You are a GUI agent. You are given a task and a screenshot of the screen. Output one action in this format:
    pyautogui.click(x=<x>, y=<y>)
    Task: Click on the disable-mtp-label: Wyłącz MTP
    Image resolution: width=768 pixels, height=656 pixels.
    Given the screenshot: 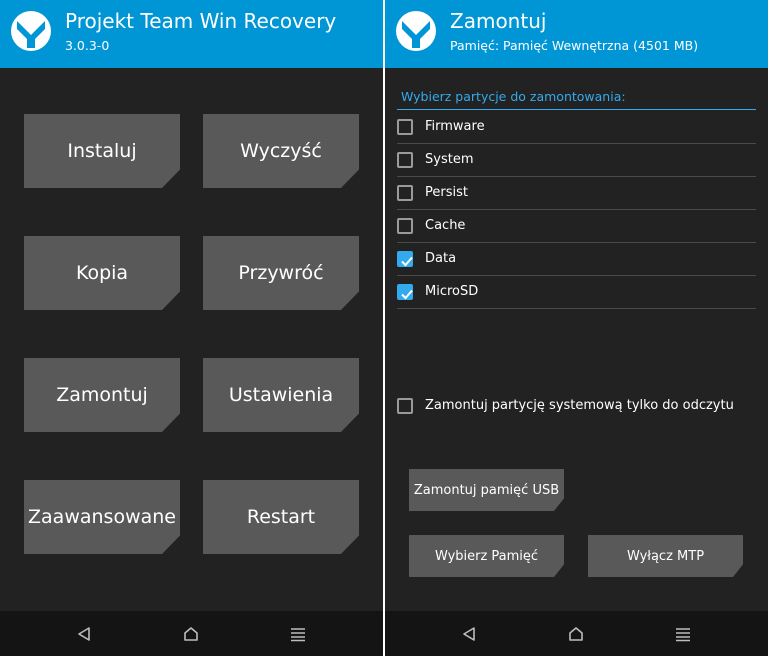 What is the action you would take?
    pyautogui.click(x=665, y=556)
    